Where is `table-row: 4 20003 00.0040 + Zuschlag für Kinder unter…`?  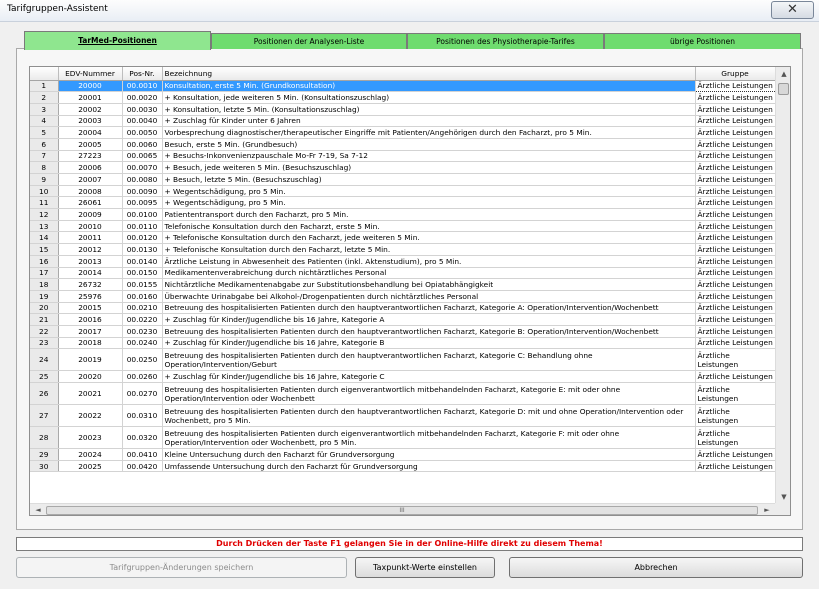 table-row: 4 20003 00.0040 + Zuschlag für Kinder unter… is located at coordinates (403, 121).